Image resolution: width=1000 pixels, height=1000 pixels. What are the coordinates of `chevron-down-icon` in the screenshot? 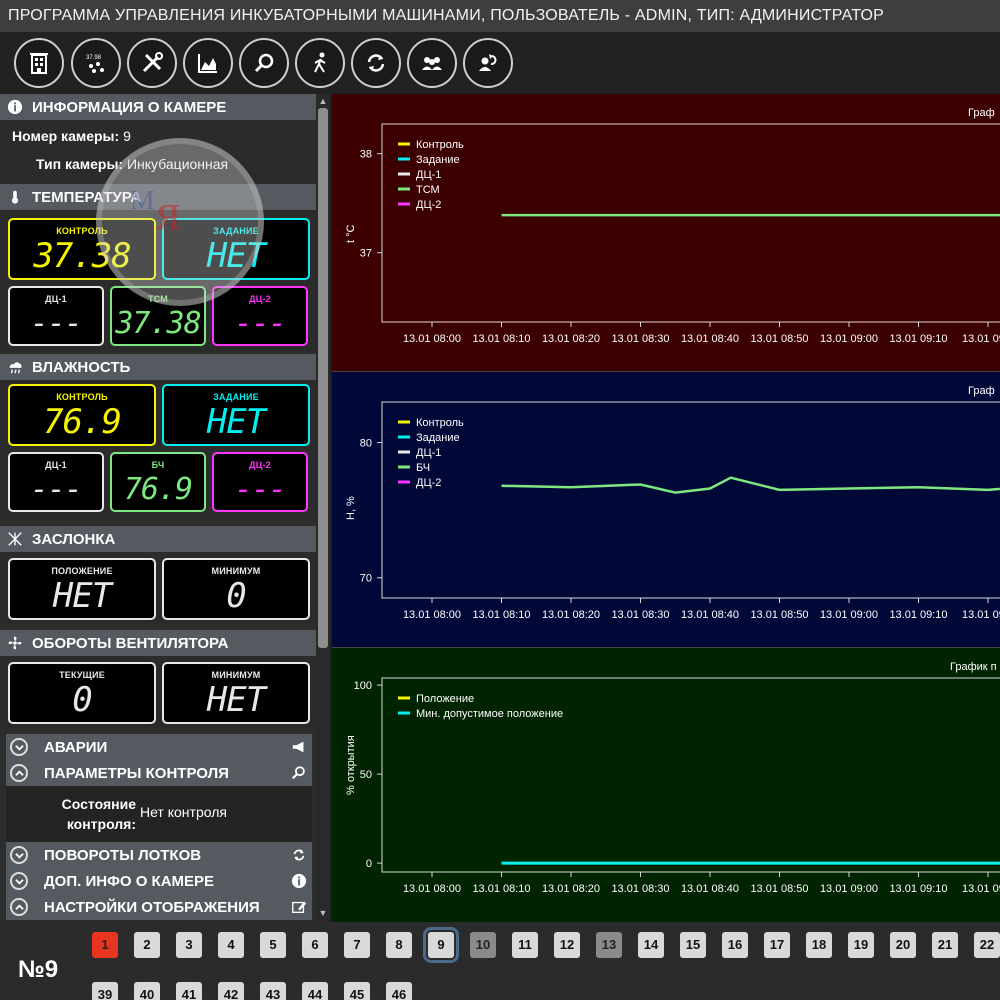 It's located at (19, 881).